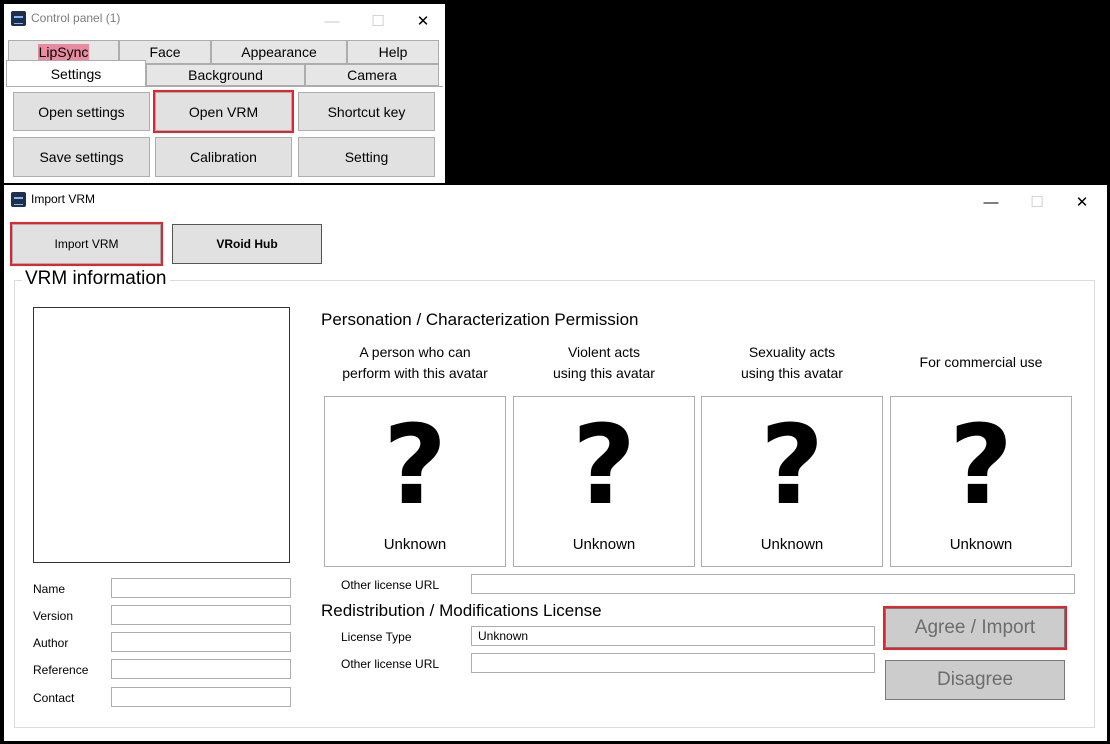 The image size is (1110, 744). What do you see at coordinates (792, 362) in the screenshot?
I see `permission-heading-sexuality: Sexuality acts using this avatar` at bounding box center [792, 362].